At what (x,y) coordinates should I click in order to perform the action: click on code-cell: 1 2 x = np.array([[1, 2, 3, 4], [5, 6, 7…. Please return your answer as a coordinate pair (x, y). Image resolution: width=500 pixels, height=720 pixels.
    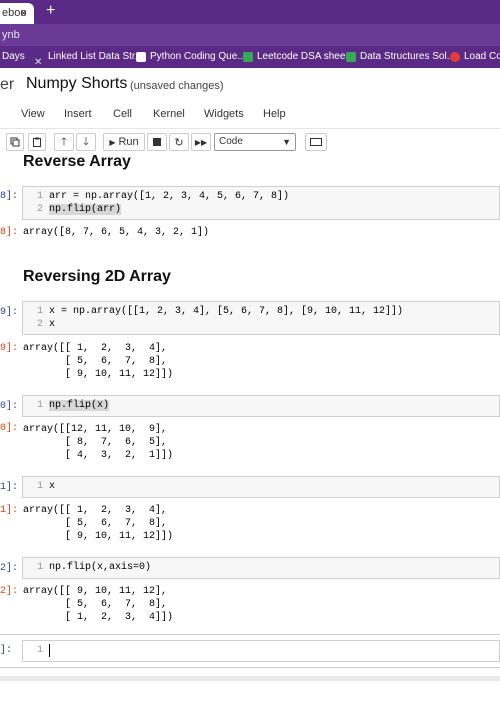
    Looking at the image, I should click on (261, 318).